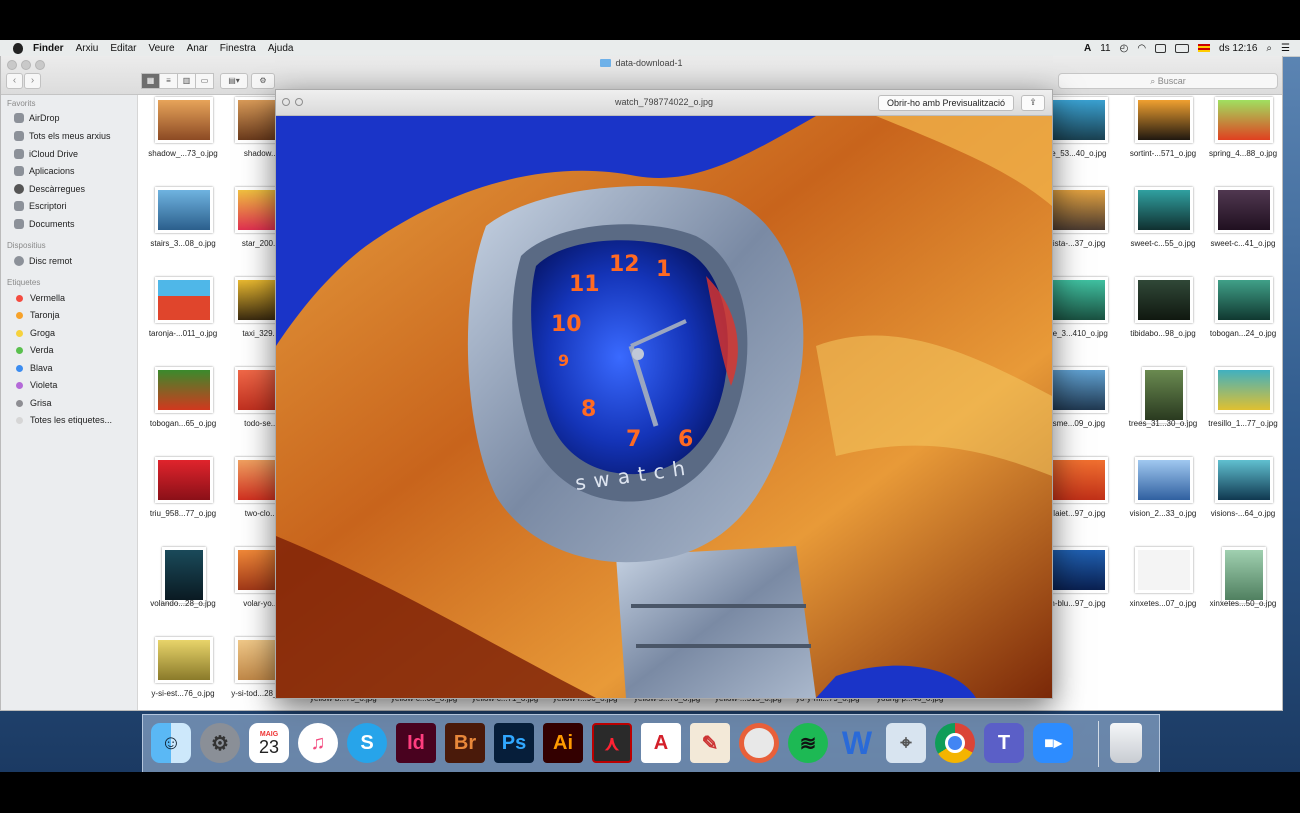 This screenshot has width=1300, height=813. What do you see at coordinates (1163, 499) in the screenshot?
I see `file-item: vision_2...33_o.jpg` at bounding box center [1163, 499].